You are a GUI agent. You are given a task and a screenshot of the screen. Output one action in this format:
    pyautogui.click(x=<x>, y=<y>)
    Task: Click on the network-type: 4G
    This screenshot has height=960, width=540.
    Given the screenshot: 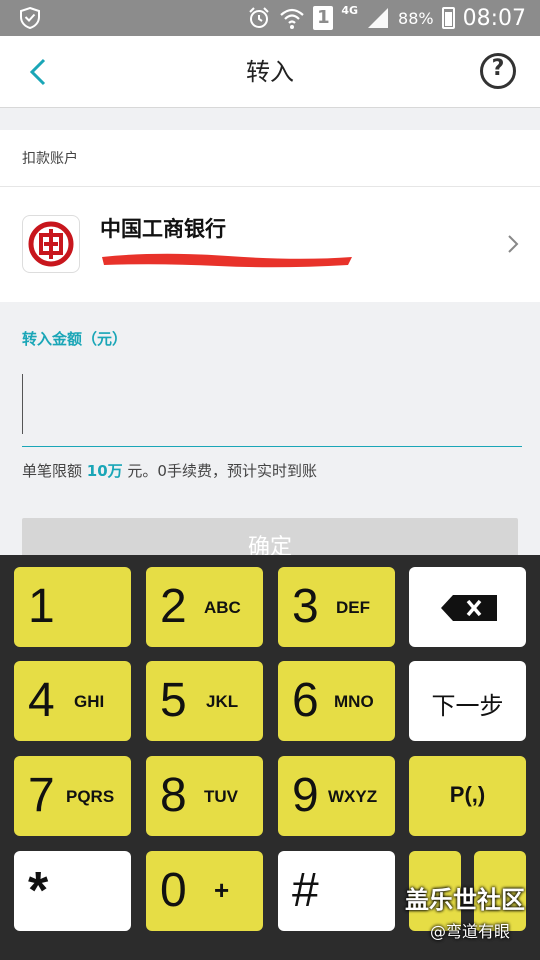 What is the action you would take?
    pyautogui.click(x=350, y=10)
    